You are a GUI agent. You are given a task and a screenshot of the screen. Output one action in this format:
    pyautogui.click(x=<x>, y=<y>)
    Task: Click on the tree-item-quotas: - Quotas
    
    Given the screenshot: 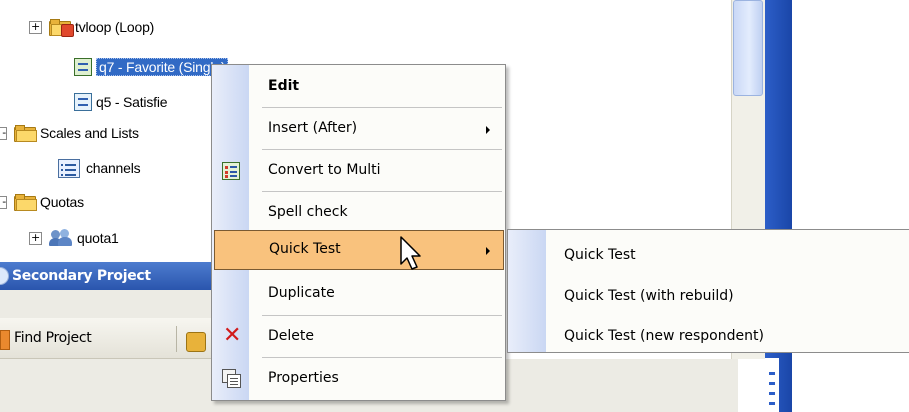 What is the action you would take?
    pyautogui.click(x=42, y=202)
    